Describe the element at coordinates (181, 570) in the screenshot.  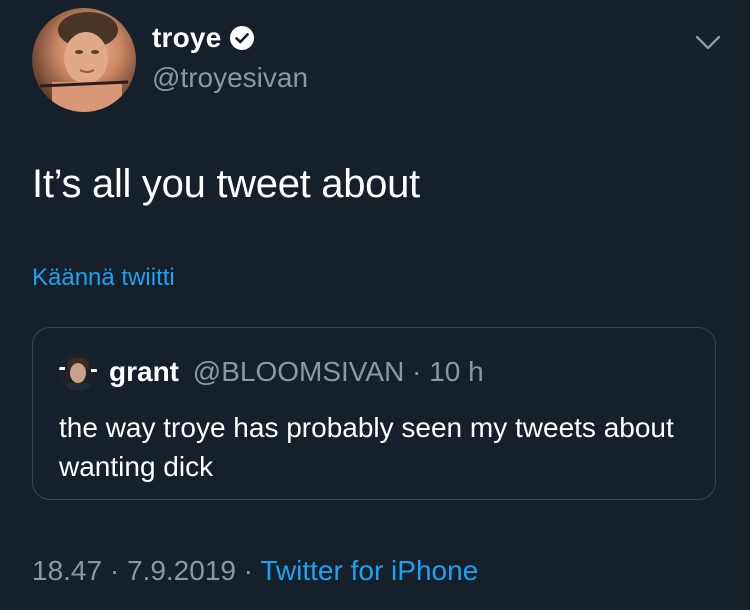
I see `tweet-date: 7.9.2019` at that location.